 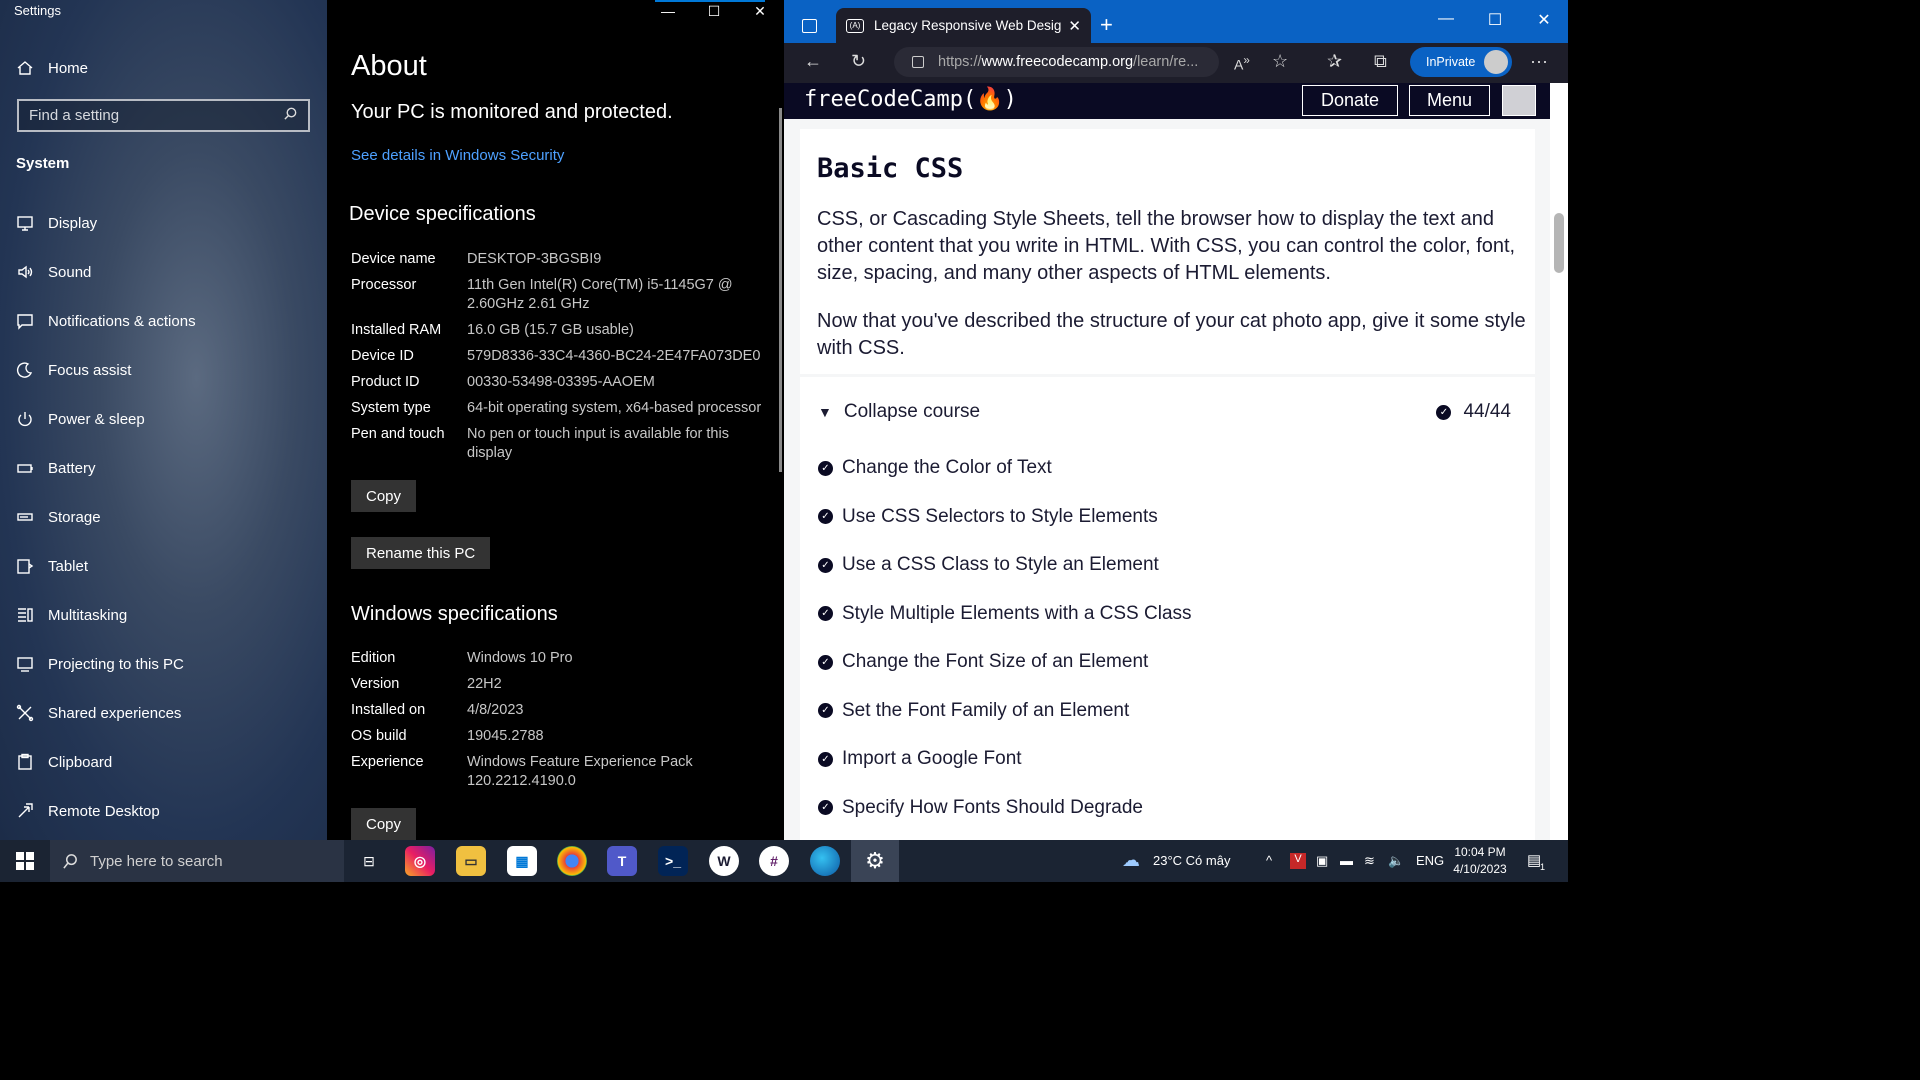 I want to click on user-avatar, so click(x=1519, y=100).